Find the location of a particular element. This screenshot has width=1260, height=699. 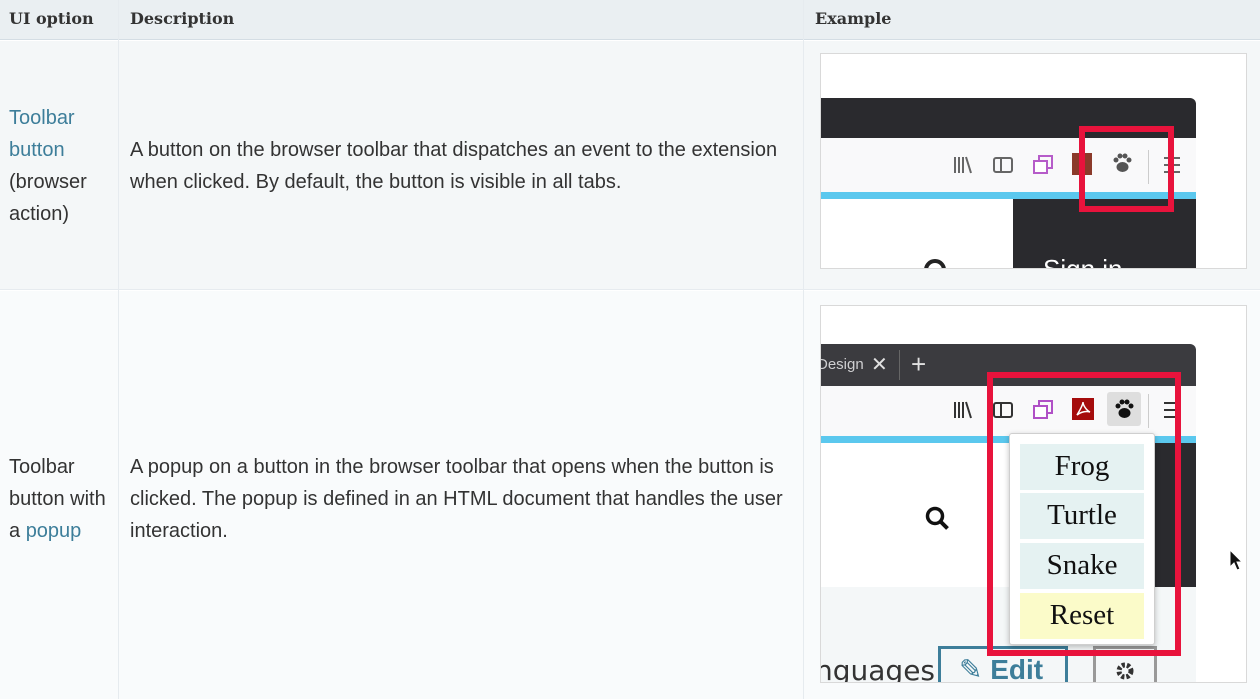

plus-icon: + is located at coordinates (919, 364).